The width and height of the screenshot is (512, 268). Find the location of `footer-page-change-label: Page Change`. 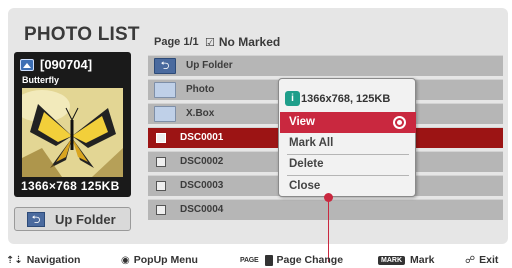

footer-page-change-label: Page Change is located at coordinates (310, 260).